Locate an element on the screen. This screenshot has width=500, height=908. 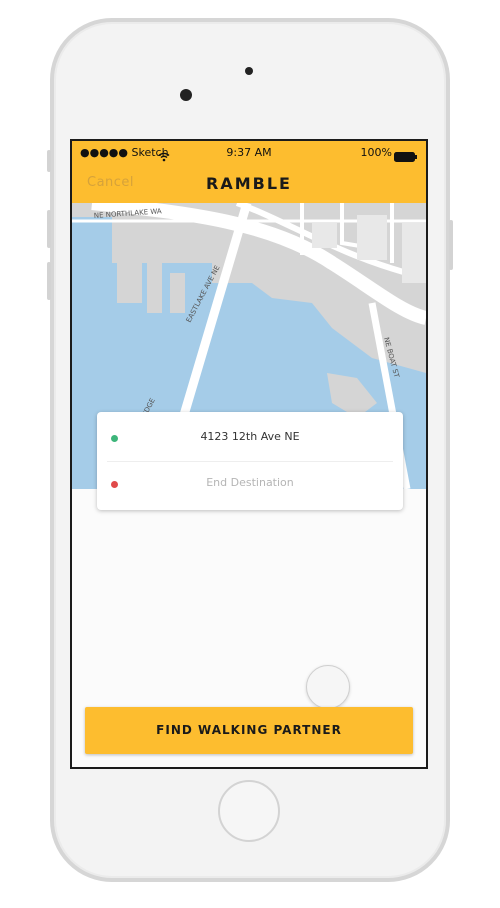
page-title: RAMBLE is located at coordinates (249, 183).